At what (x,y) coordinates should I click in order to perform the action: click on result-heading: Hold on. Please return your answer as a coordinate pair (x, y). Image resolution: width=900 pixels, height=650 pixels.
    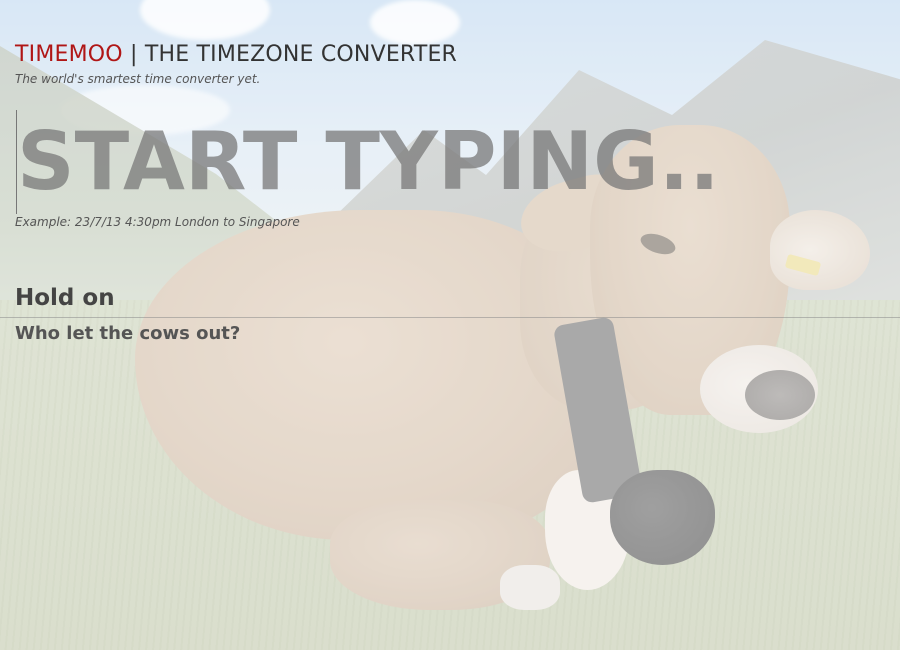
    Looking at the image, I should click on (65, 298).